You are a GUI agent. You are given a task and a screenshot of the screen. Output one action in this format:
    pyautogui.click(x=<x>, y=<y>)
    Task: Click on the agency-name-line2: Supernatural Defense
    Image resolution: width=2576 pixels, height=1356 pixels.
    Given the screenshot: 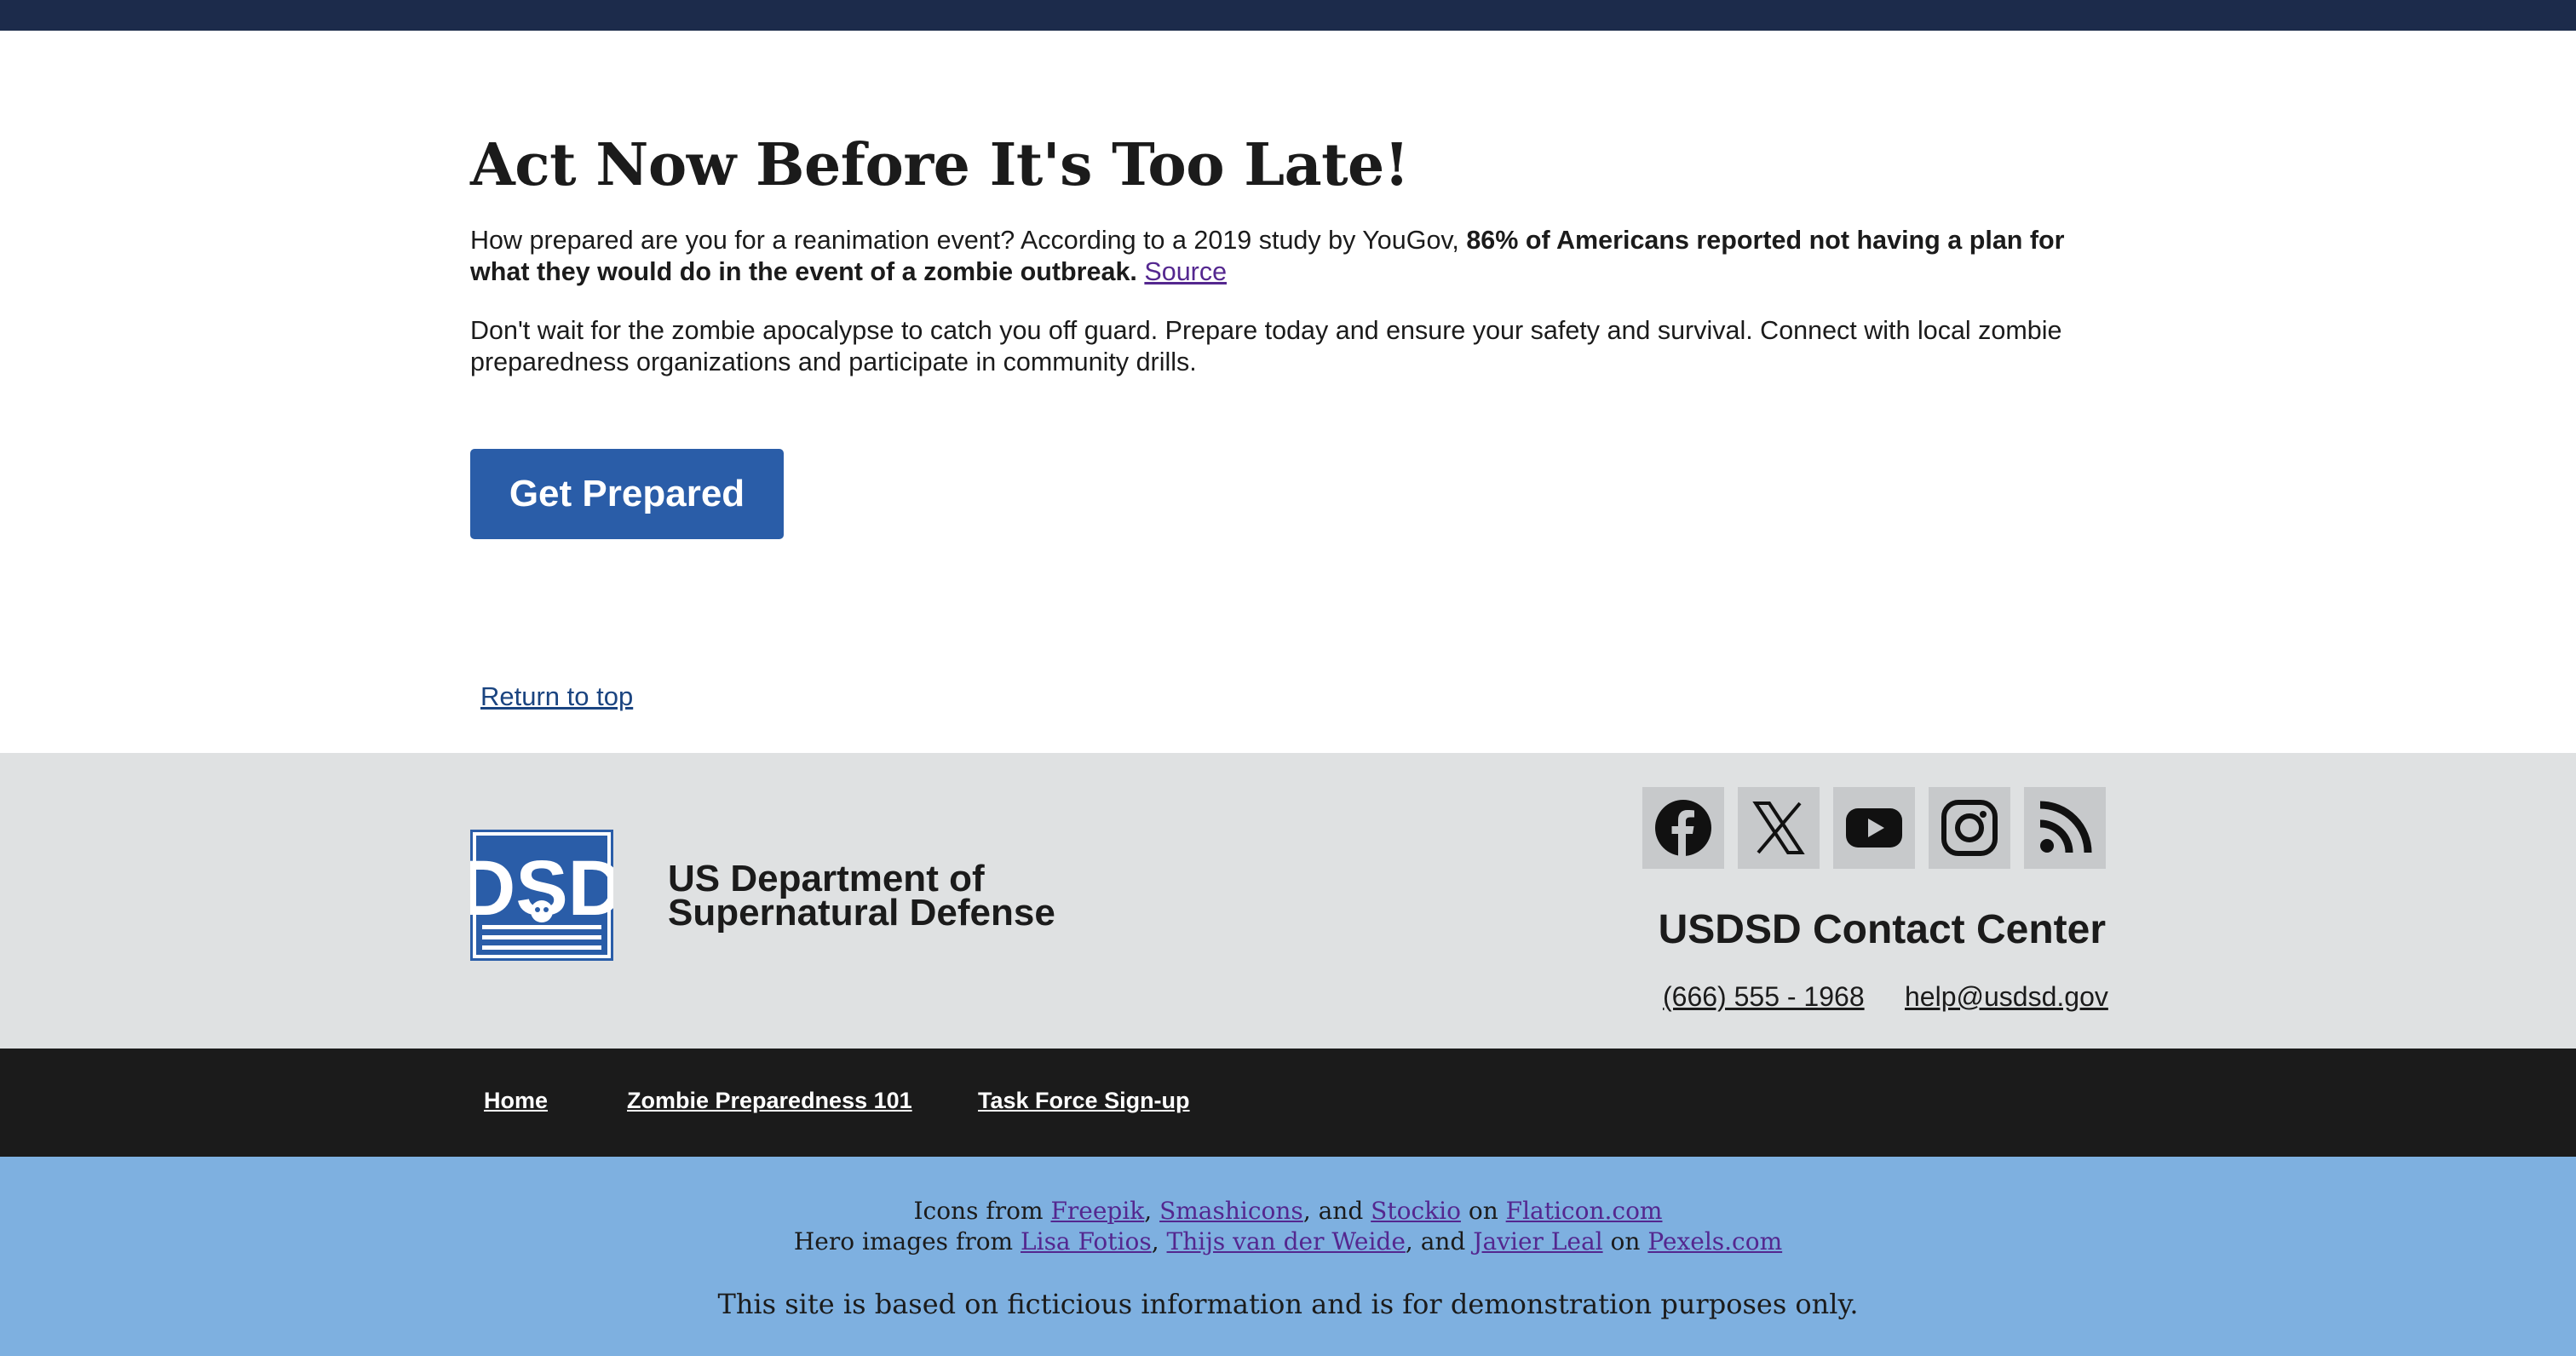 What is the action you would take?
    pyautogui.click(x=862, y=913)
    